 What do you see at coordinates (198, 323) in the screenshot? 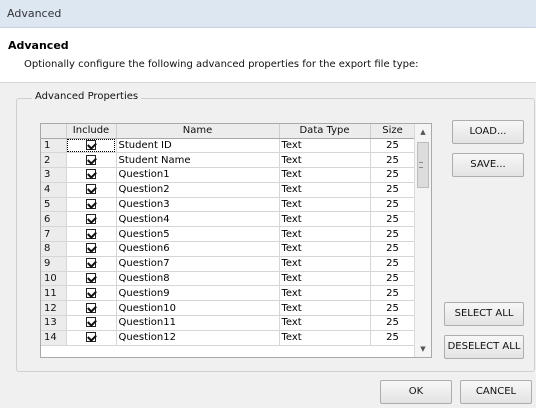
I see `row-name: Question11` at bounding box center [198, 323].